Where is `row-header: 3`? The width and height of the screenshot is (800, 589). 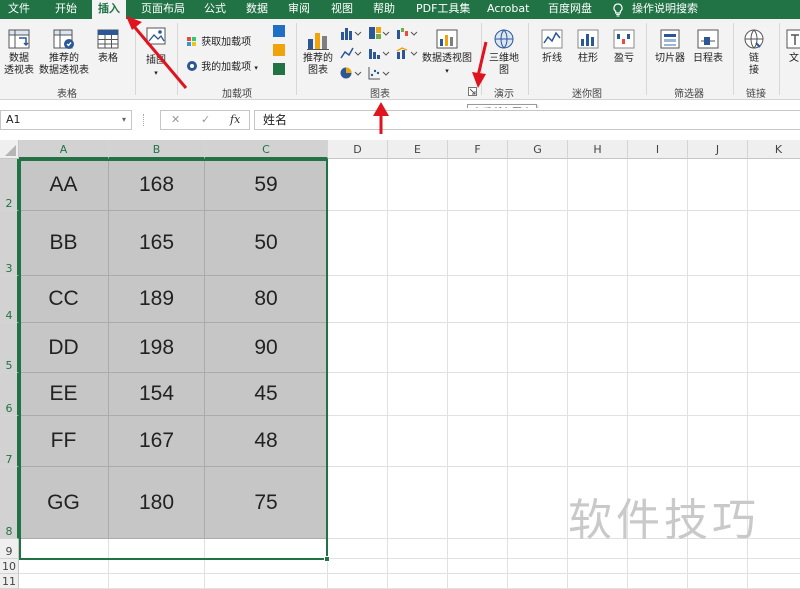 row-header: 3 is located at coordinates (9, 243).